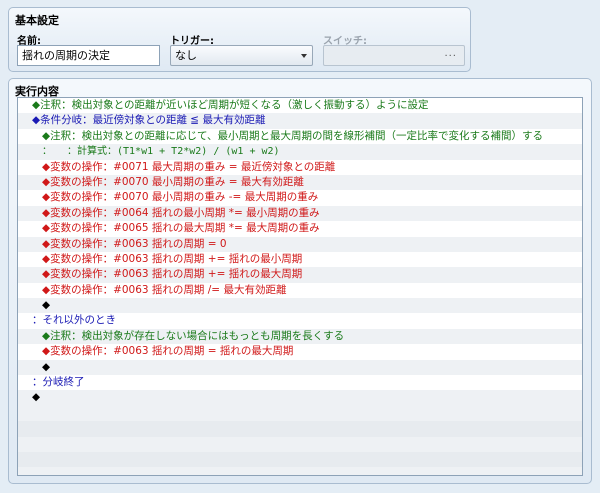 Image resolution: width=600 pixels, height=493 pixels. What do you see at coordinates (300, 321) in the screenshot?
I see `command-row: ：それ以外のとき` at bounding box center [300, 321].